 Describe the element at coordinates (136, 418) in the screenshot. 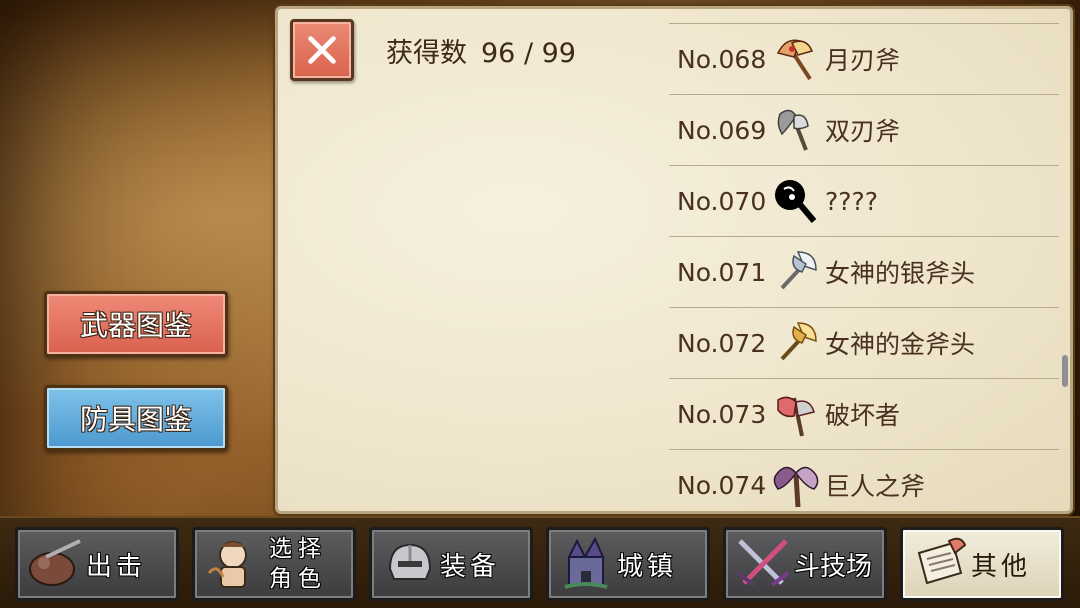

I see `armor-encyclopedia-button: 防具图鉴` at that location.